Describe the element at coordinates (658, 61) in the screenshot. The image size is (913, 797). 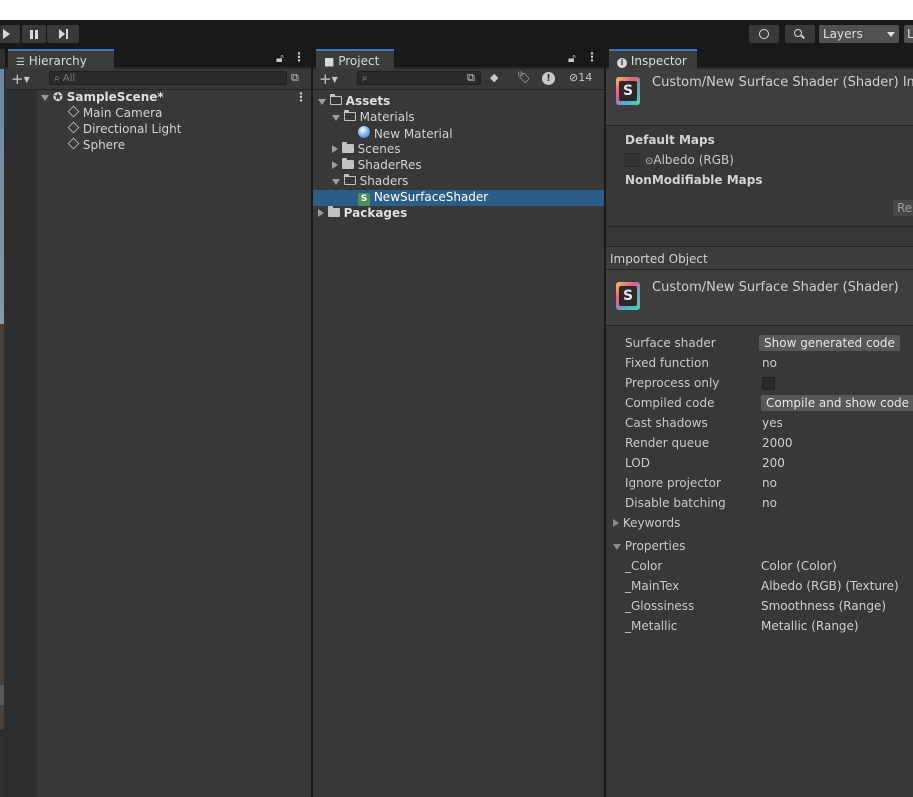
I see `tab-inspector-label: Inspector` at that location.